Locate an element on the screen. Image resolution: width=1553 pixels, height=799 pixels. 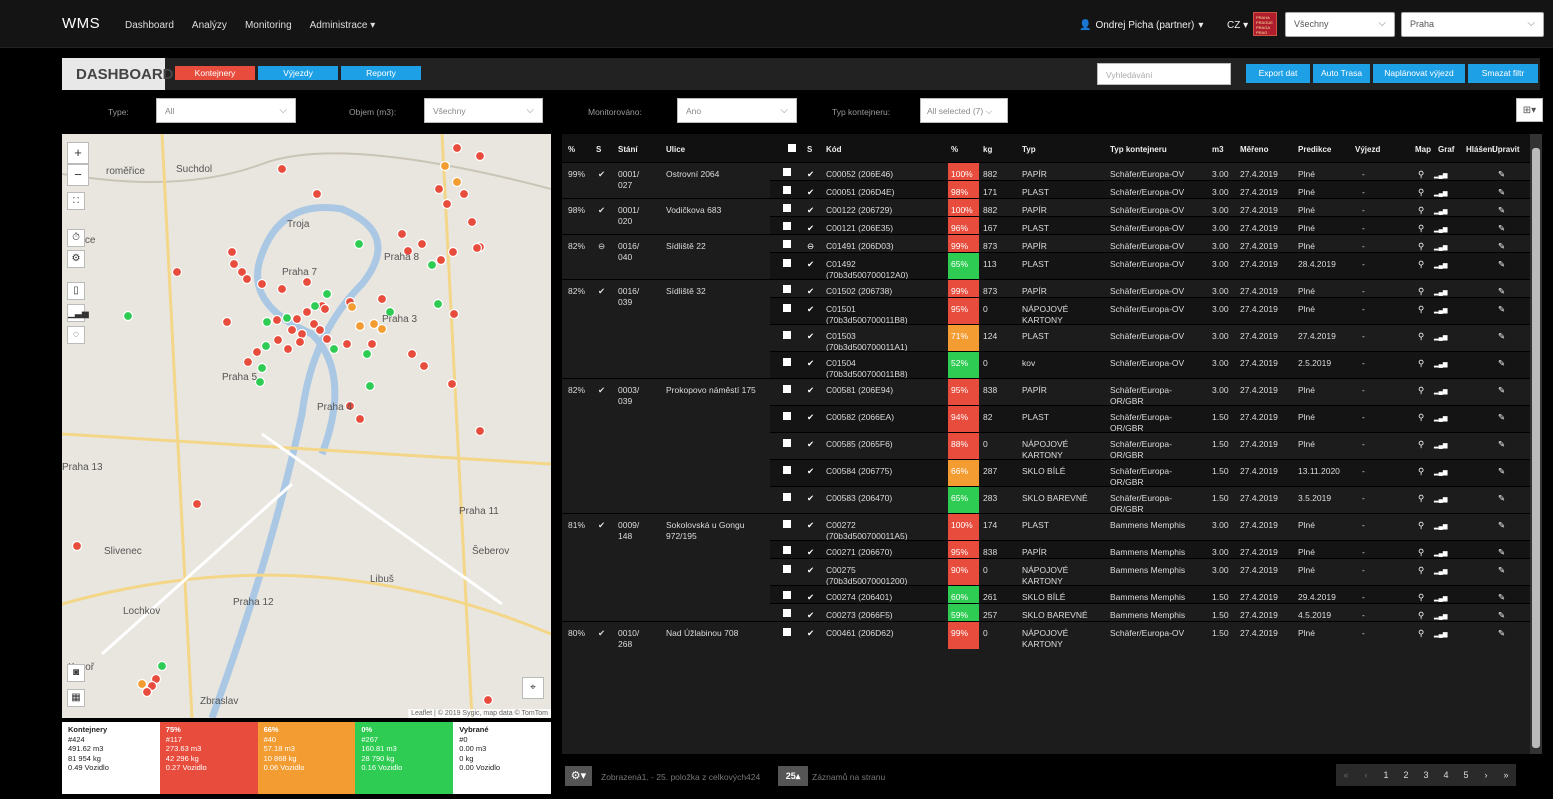
header-cell: Map is located at coordinates (1423, 149).